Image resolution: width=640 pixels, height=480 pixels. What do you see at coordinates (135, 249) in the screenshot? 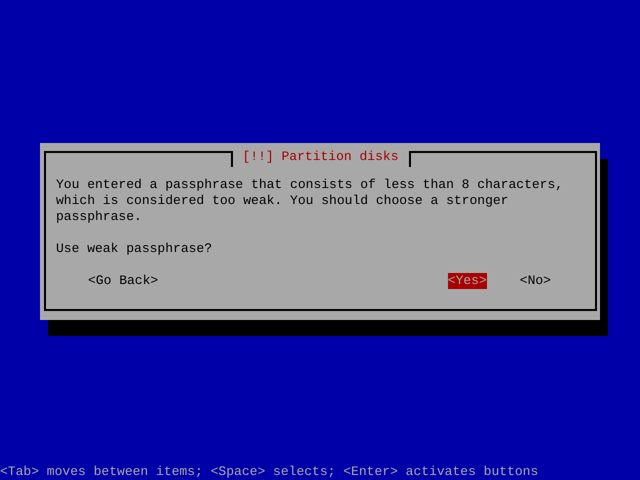
I see `question-text: Use weak passphrase?` at bounding box center [135, 249].